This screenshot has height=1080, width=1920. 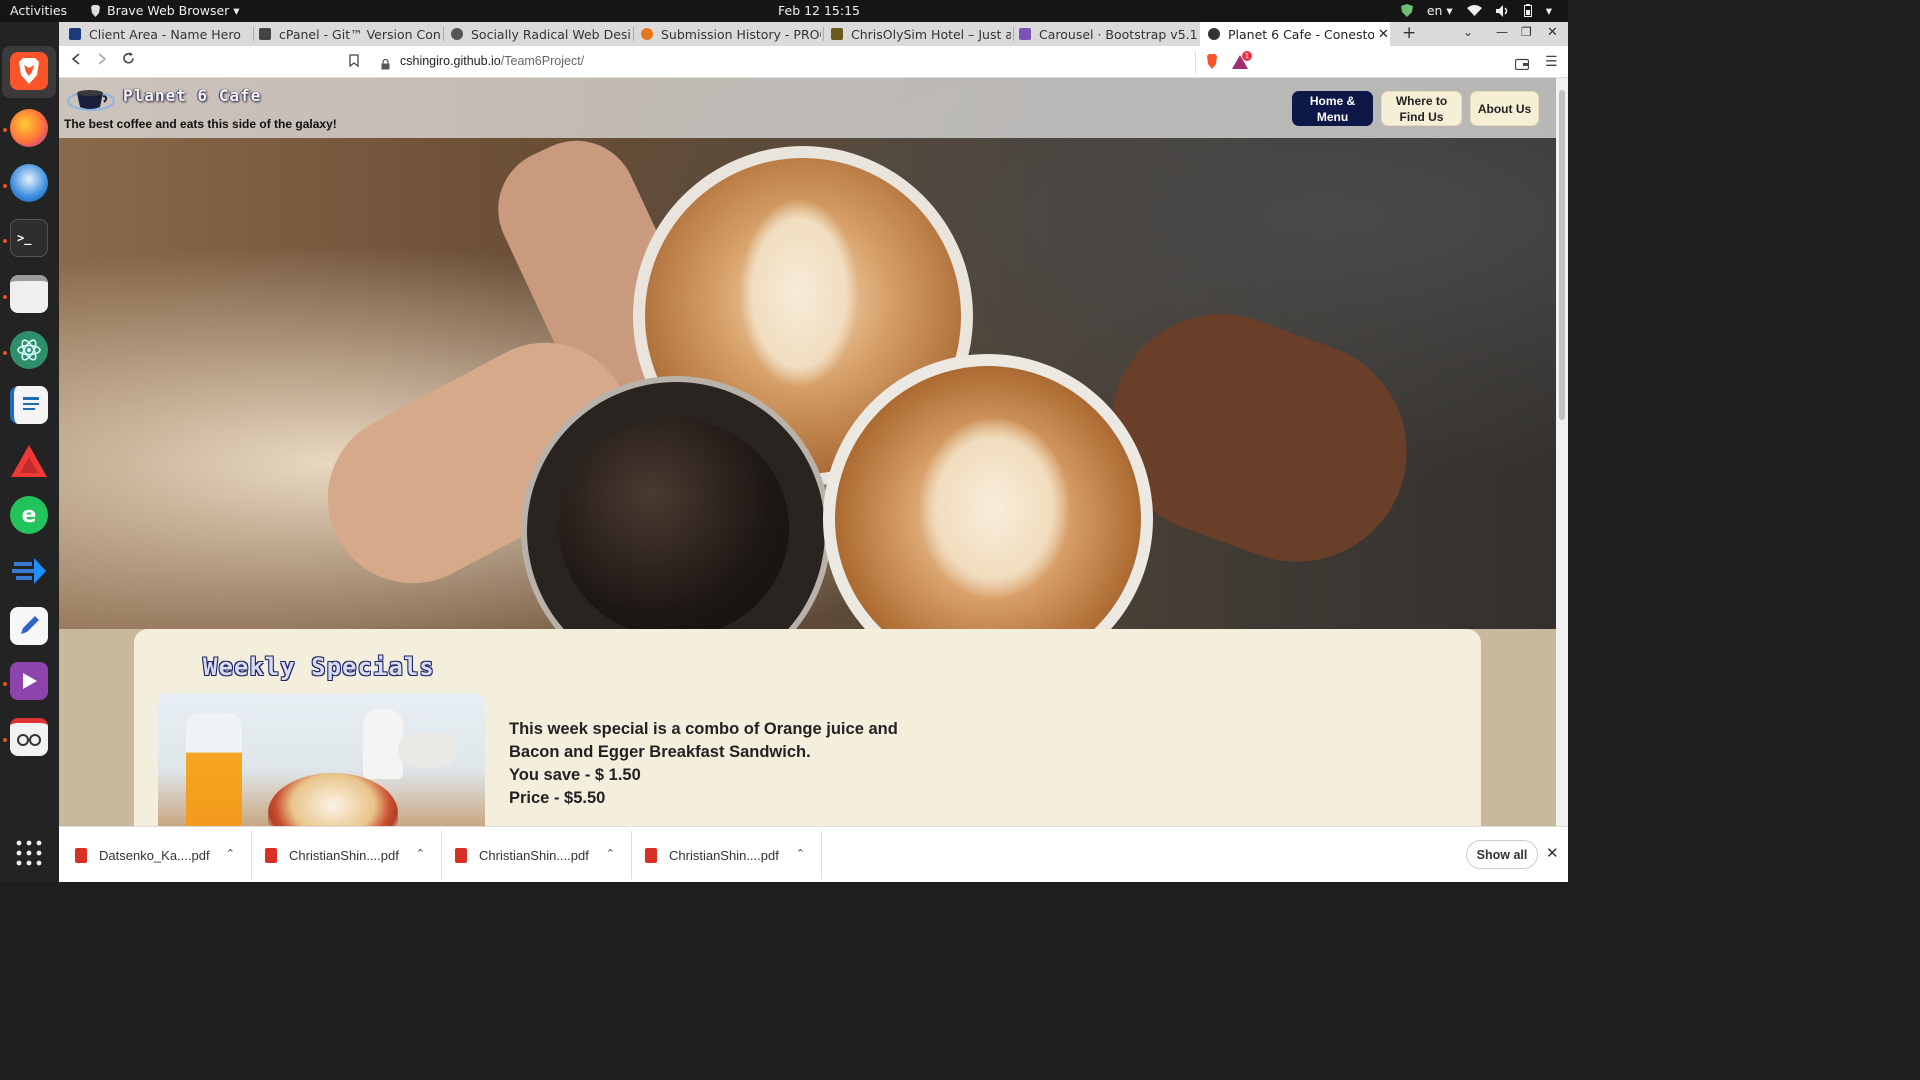 What do you see at coordinates (1527, 10) in the screenshot?
I see `battery-icon` at bounding box center [1527, 10].